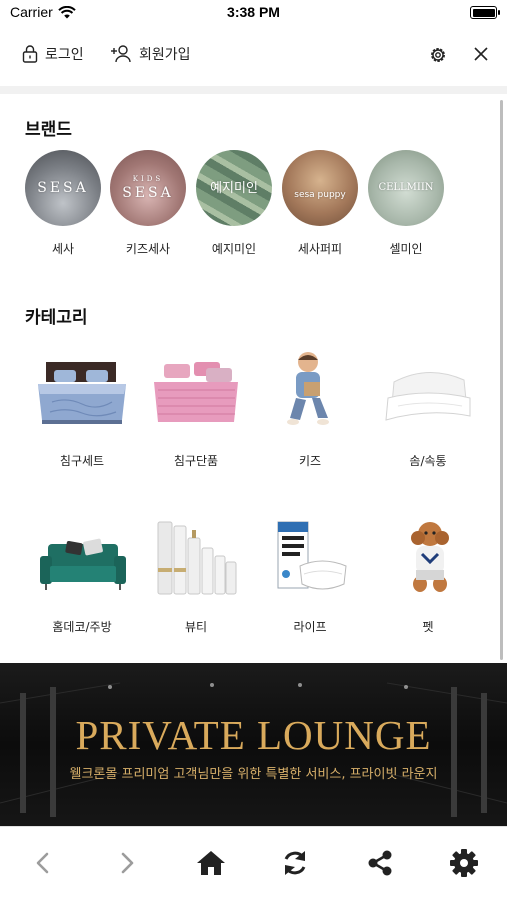 The height and width of the screenshot is (900, 507). What do you see at coordinates (501, 380) in the screenshot?
I see `scrollbar` at bounding box center [501, 380].